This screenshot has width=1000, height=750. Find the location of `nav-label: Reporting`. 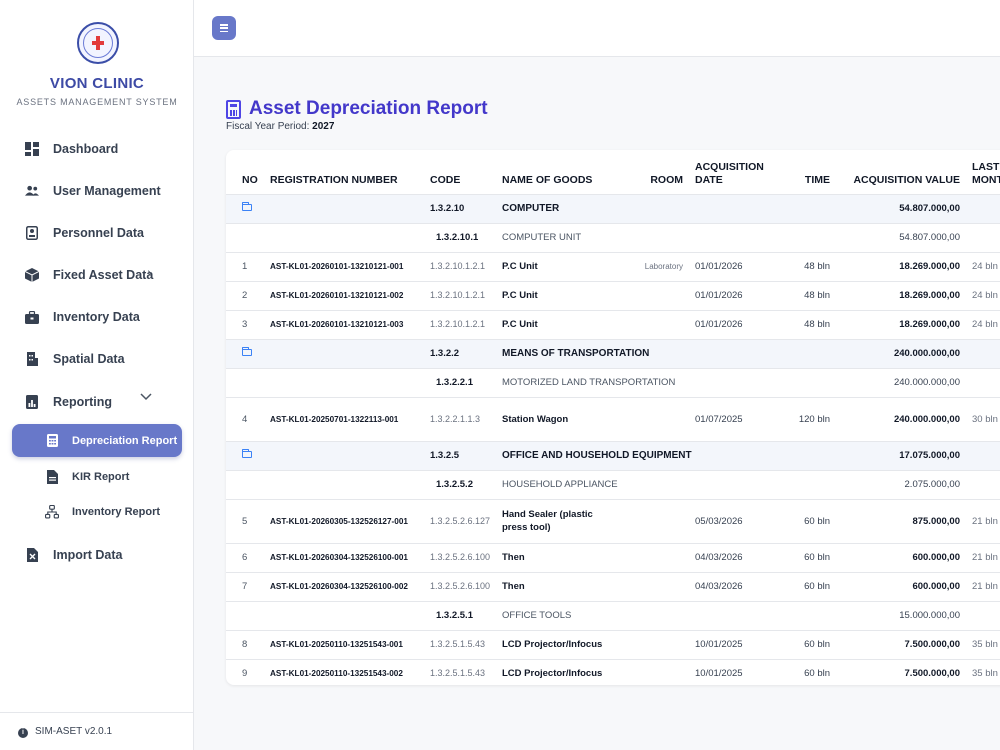

nav-label: Reporting is located at coordinates (83, 402).